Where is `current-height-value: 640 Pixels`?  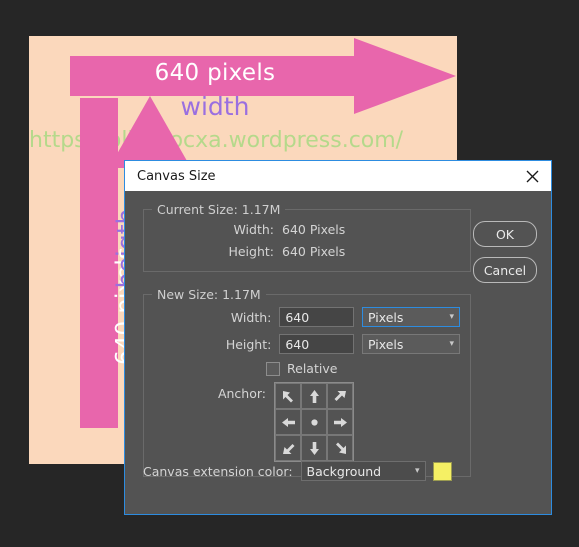
current-height-value: 640 Pixels is located at coordinates (314, 251).